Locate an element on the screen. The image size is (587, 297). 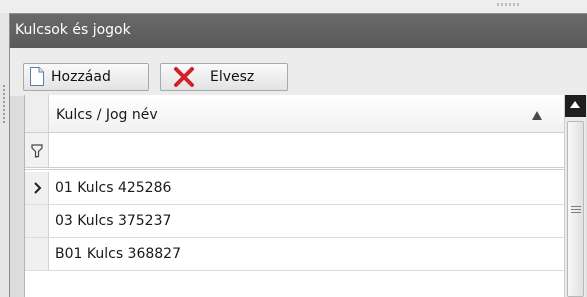
document-icon is located at coordinates (37, 76).